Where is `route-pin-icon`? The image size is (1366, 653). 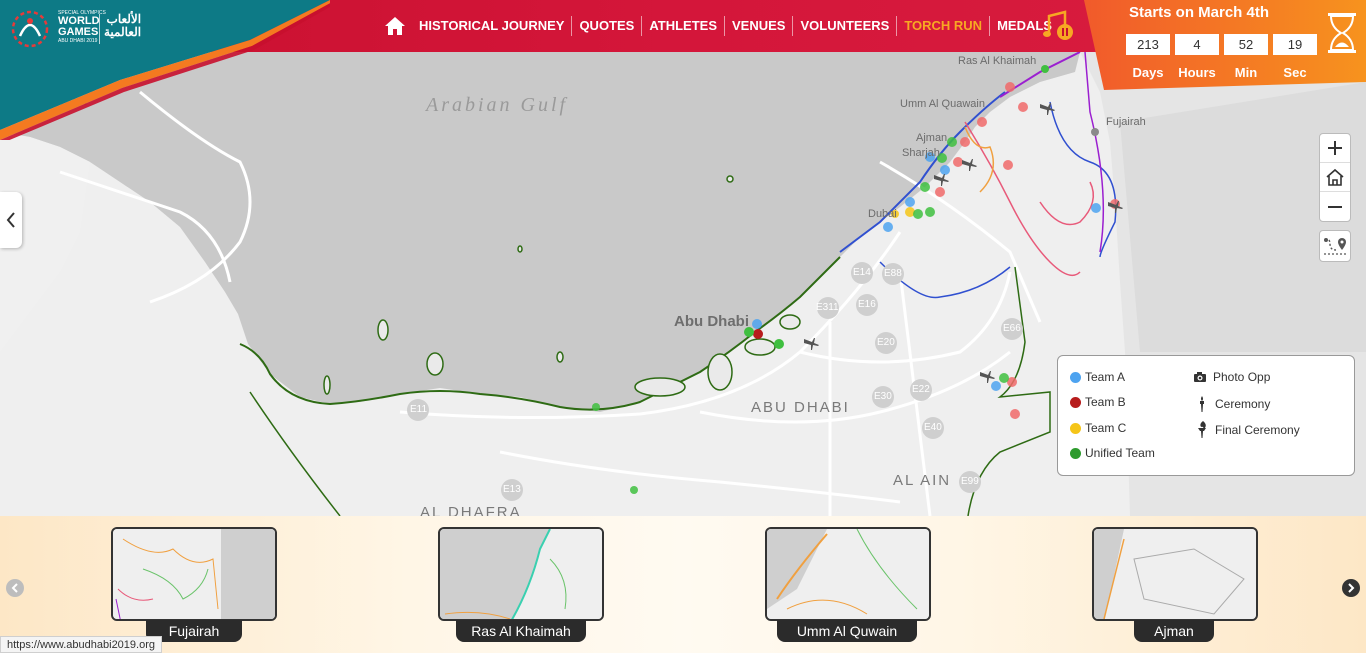
route-pin-icon is located at coordinates (1335, 246).